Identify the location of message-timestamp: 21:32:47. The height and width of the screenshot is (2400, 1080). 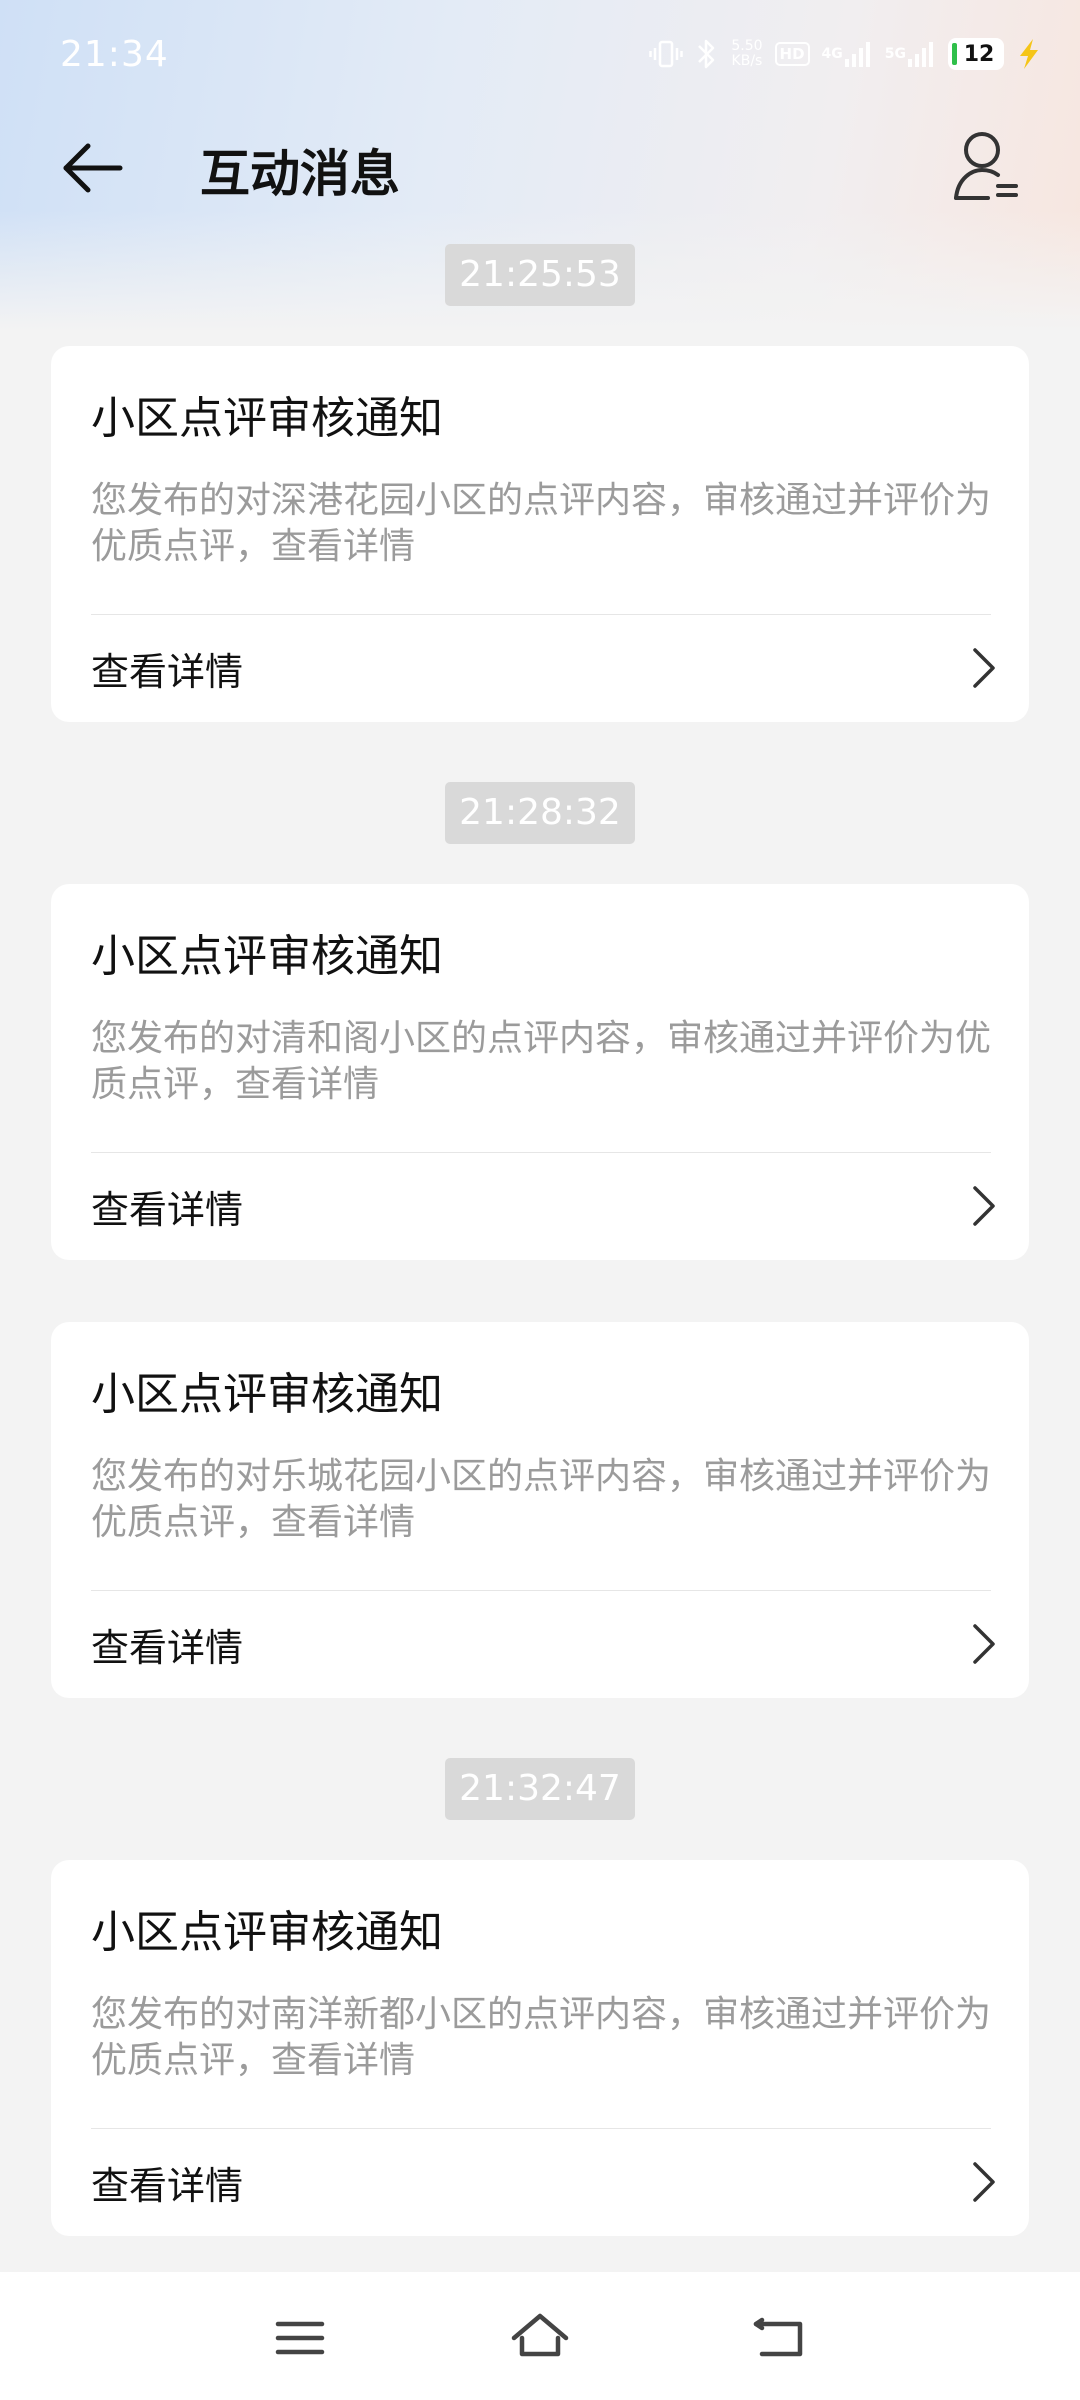
(540, 1789).